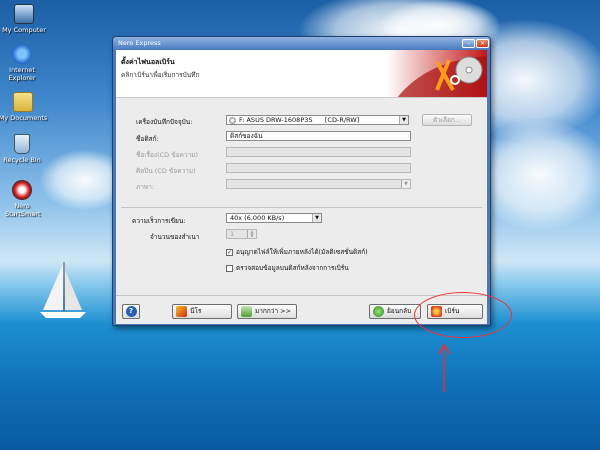 The height and width of the screenshot is (450, 600). What do you see at coordinates (175, 237) in the screenshot?
I see `copies-label: จำนวนของสำเนา` at bounding box center [175, 237].